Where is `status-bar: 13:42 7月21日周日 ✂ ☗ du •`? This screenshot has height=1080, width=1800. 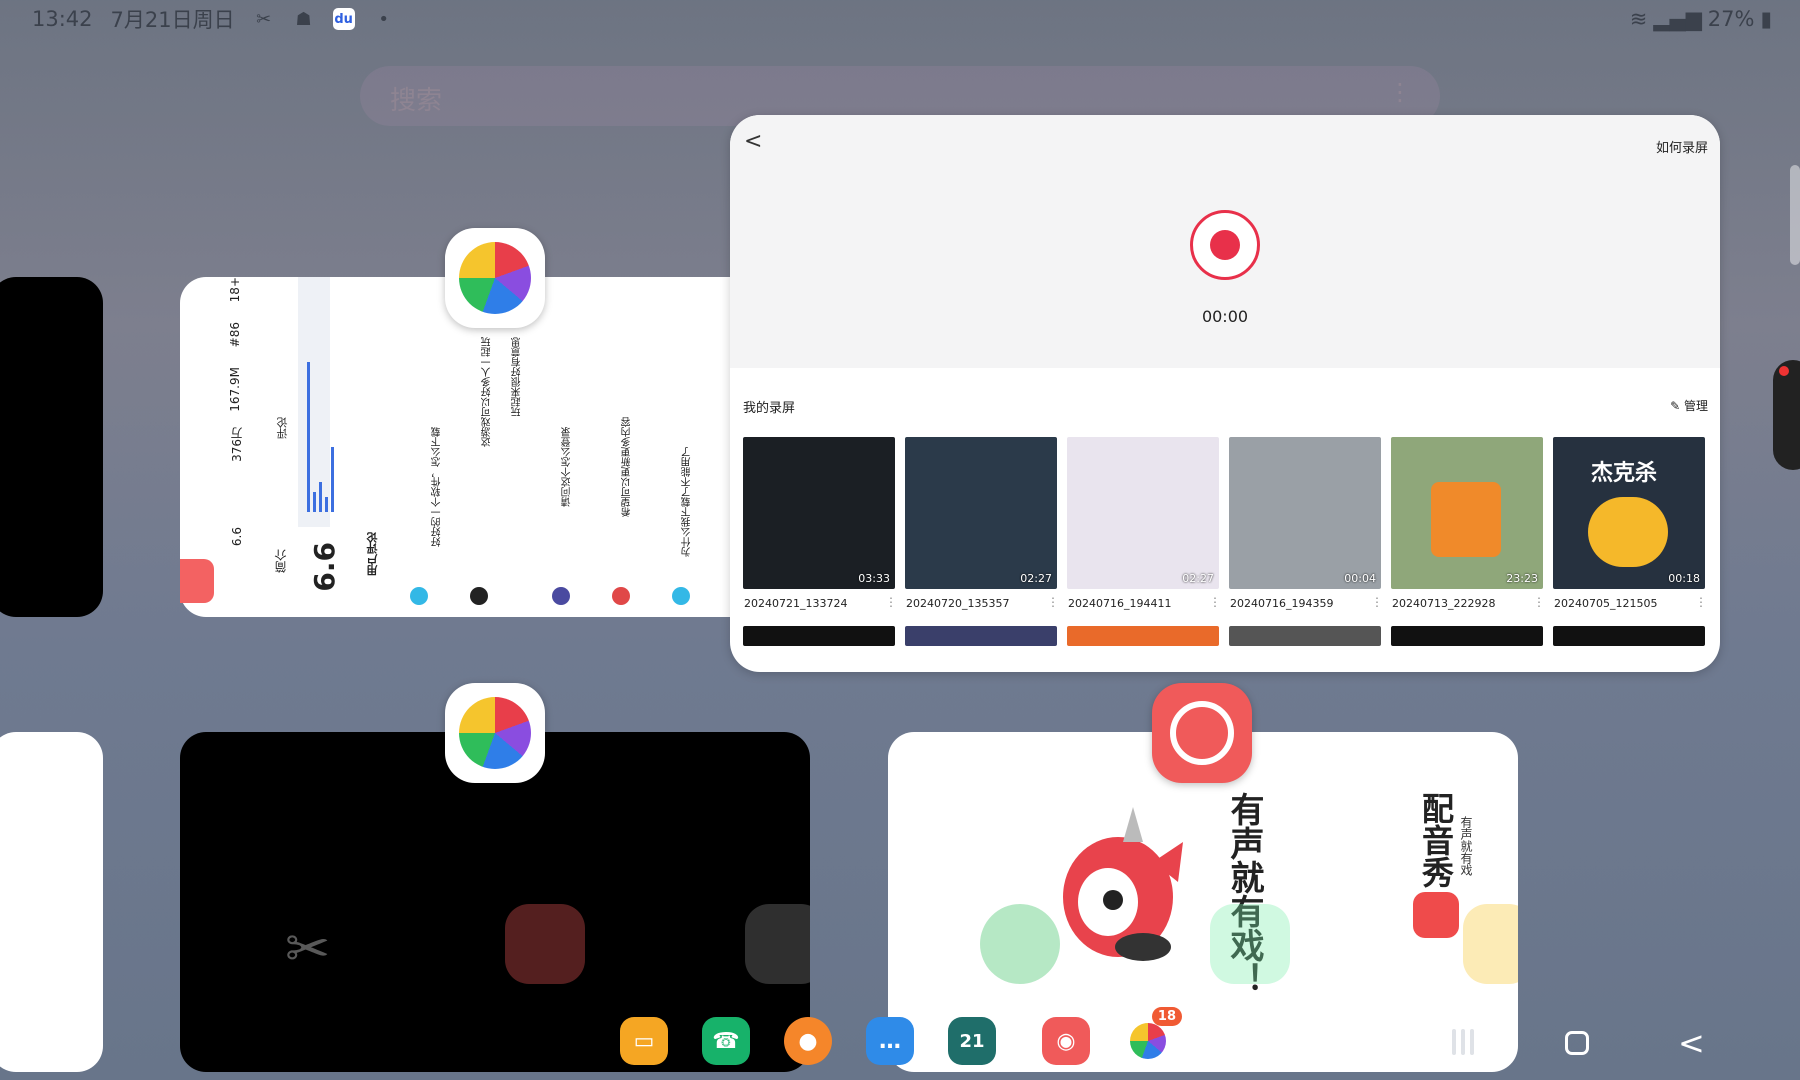
status-bar: 13:42 7月21日周日 ✂ ☗ du • is located at coordinates (213, 19).